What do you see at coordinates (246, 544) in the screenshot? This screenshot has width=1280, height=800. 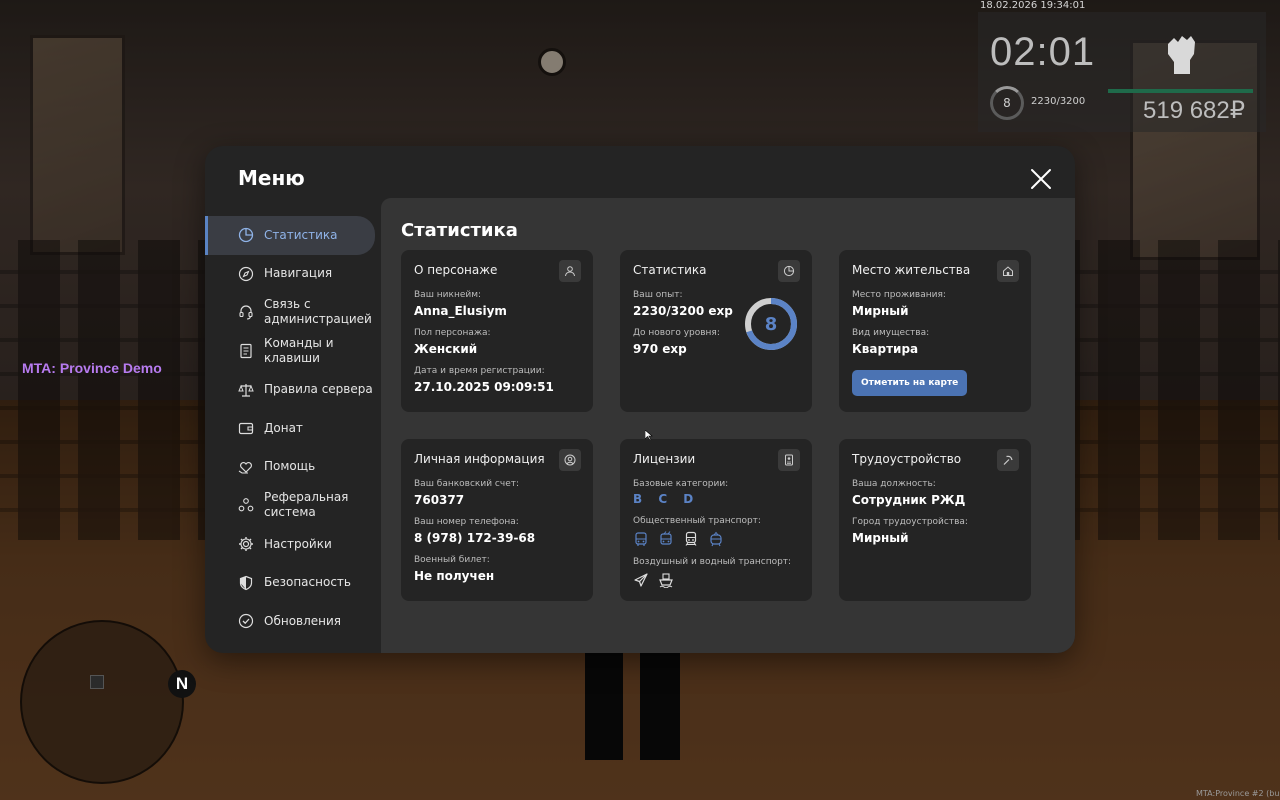 I see `gear-icon` at bounding box center [246, 544].